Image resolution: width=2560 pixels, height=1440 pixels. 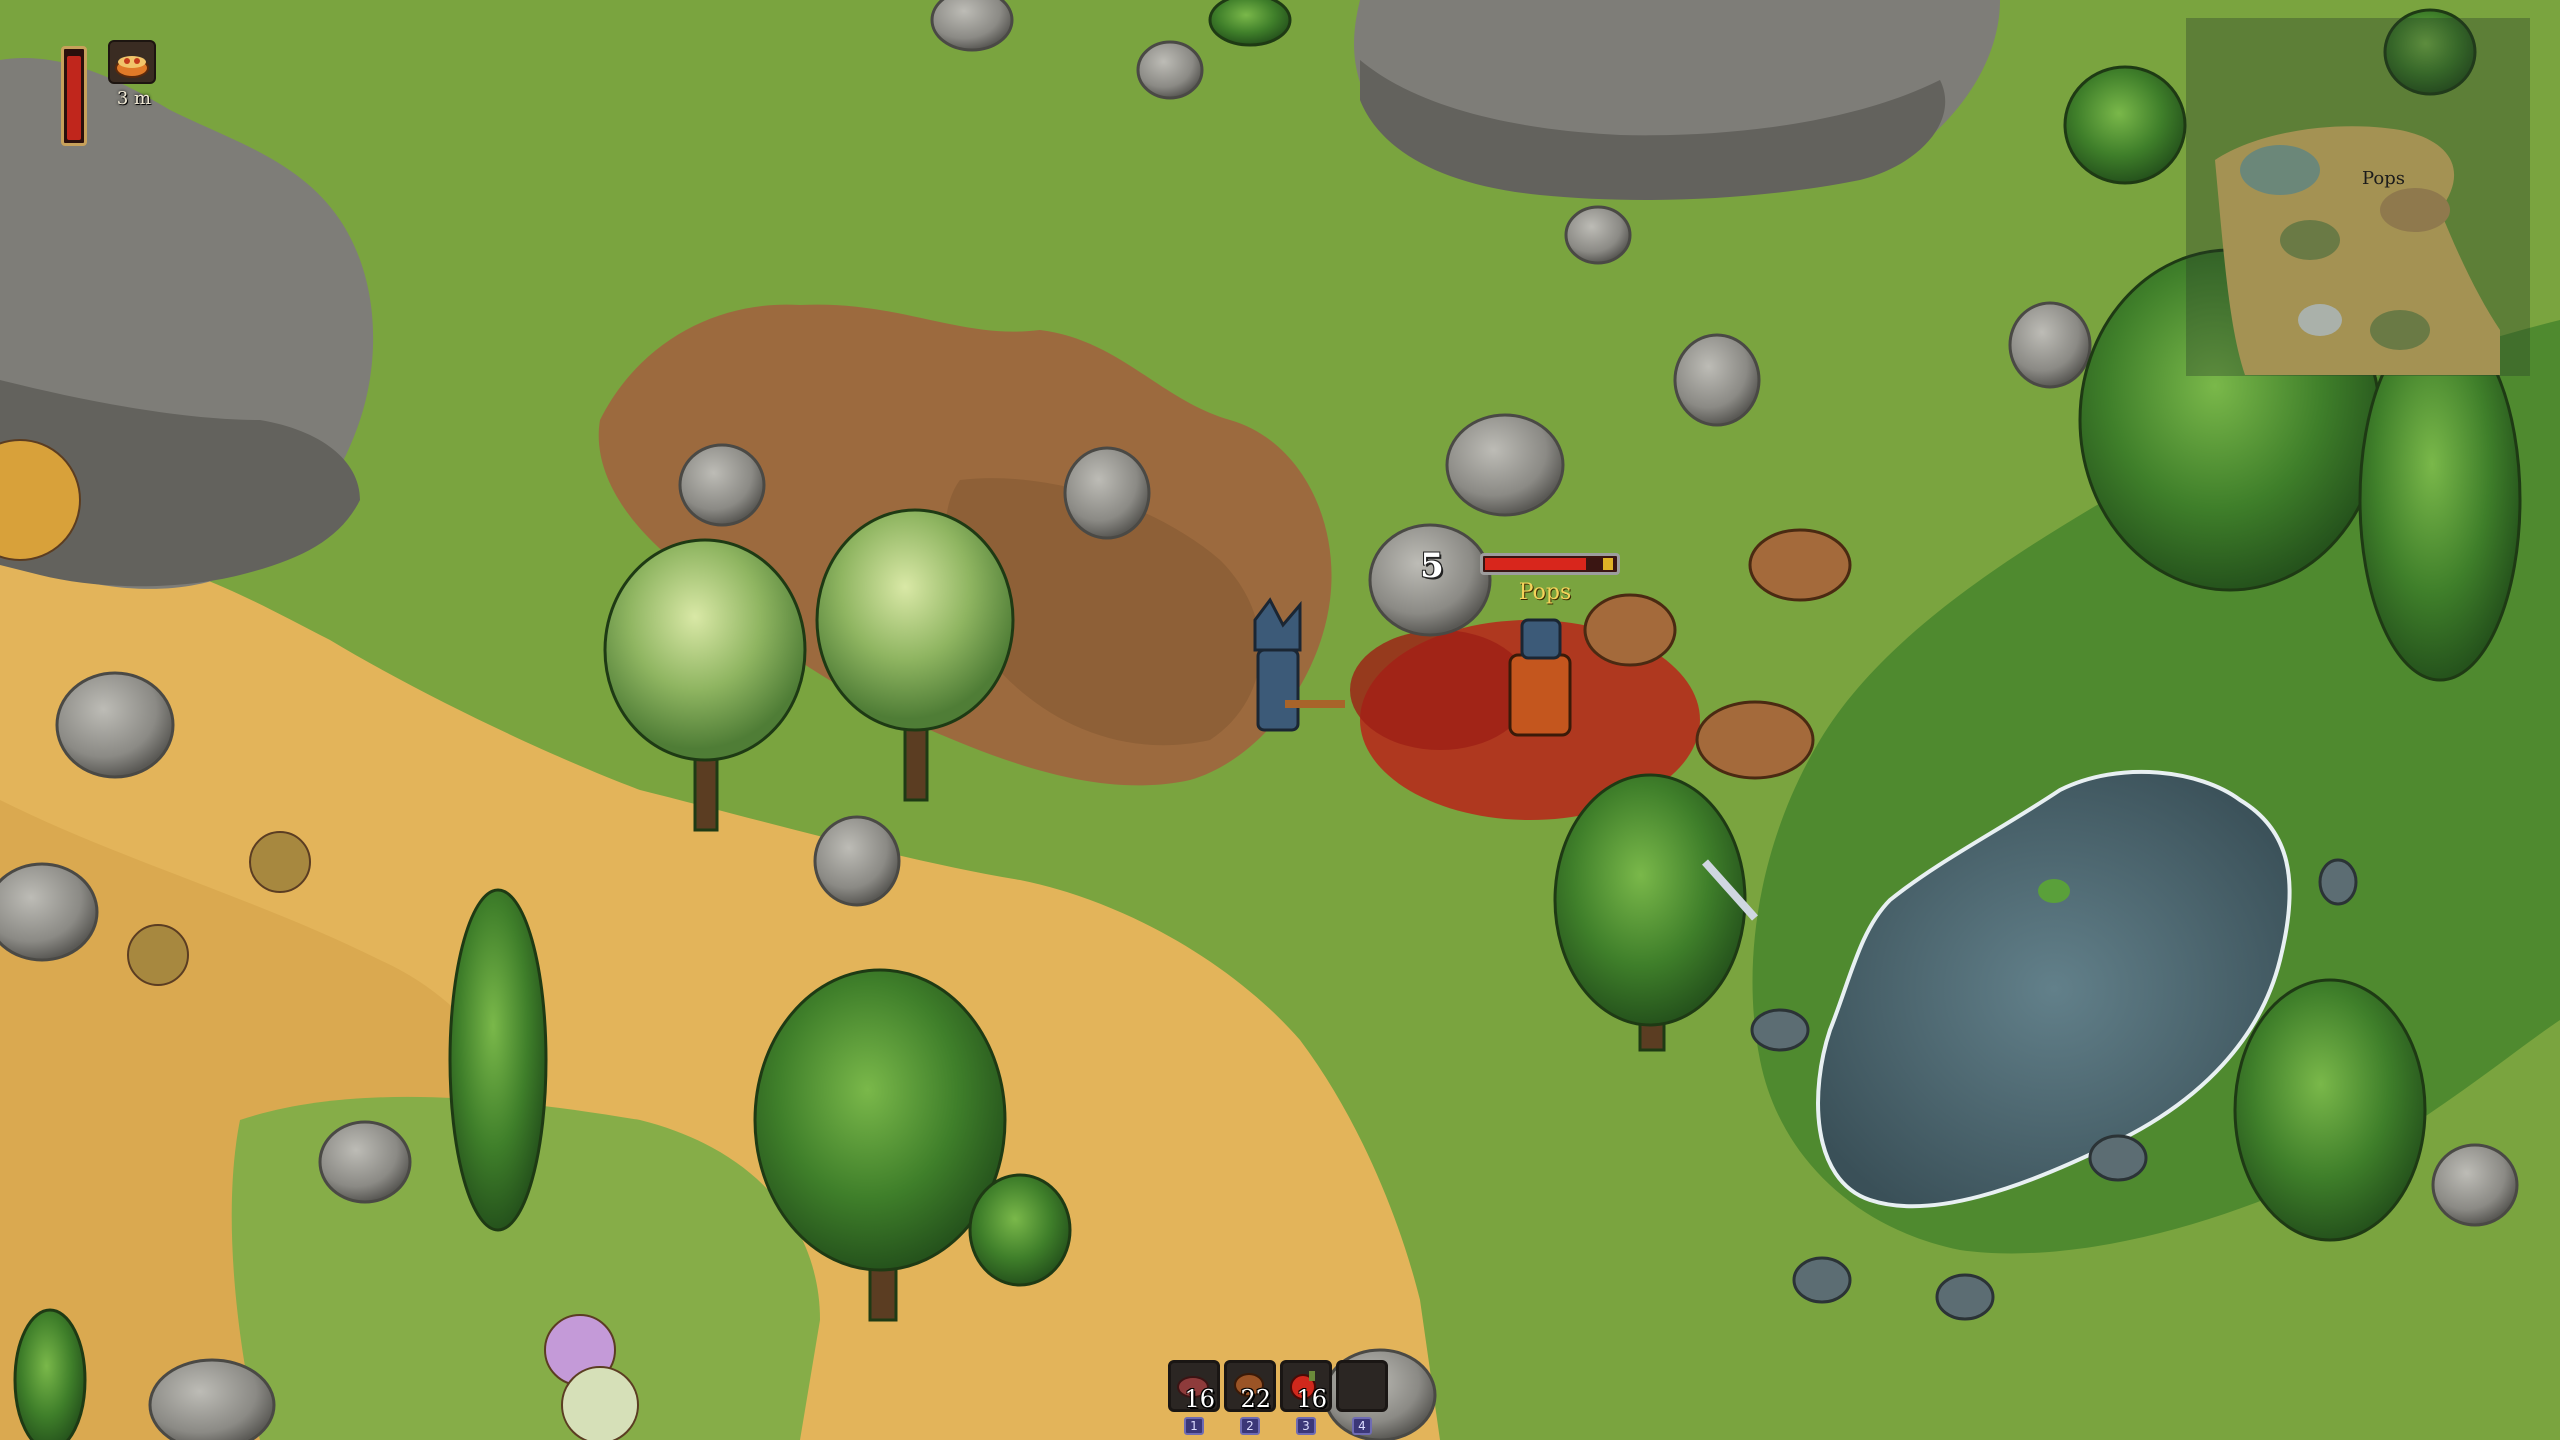 I want to click on lily-pad, so click(x=2054, y=891).